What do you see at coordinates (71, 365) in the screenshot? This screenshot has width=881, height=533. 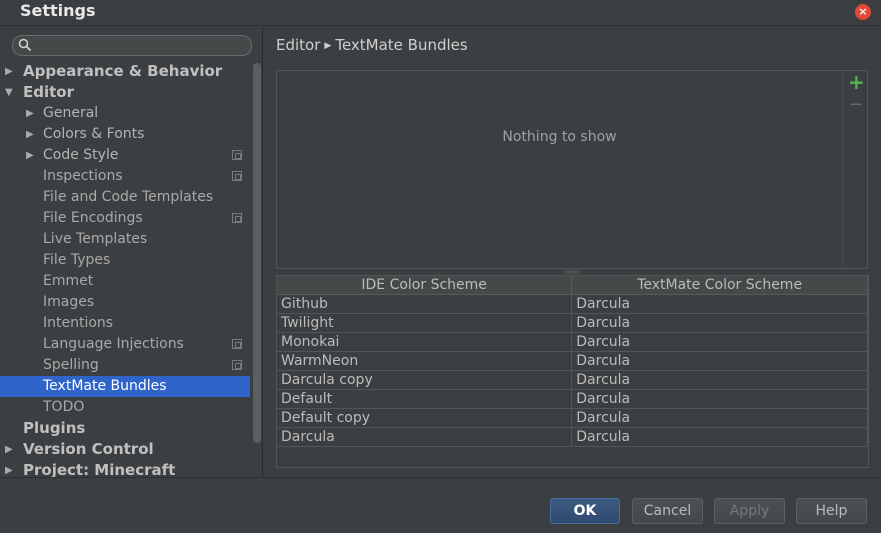 I see `tree-item-label: Spelling` at bounding box center [71, 365].